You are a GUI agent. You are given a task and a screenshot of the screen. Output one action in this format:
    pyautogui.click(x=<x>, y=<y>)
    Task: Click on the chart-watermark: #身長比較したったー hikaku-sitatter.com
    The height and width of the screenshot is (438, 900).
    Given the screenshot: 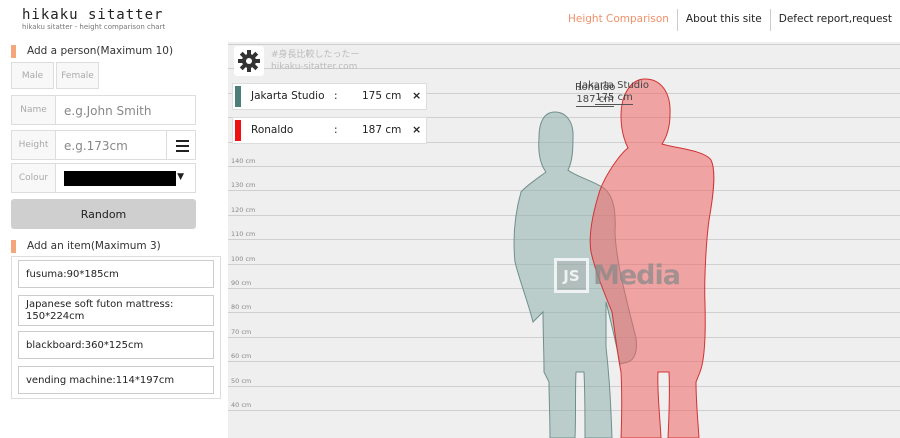 What is the action you would take?
    pyautogui.click(x=315, y=61)
    